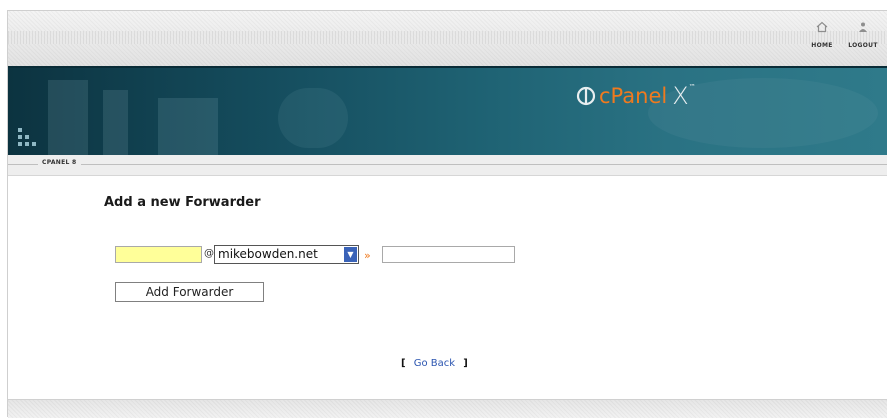 The height and width of the screenshot is (418, 887). What do you see at coordinates (189, 292) in the screenshot?
I see `add-forwarder-button: Add Forwarder` at bounding box center [189, 292].